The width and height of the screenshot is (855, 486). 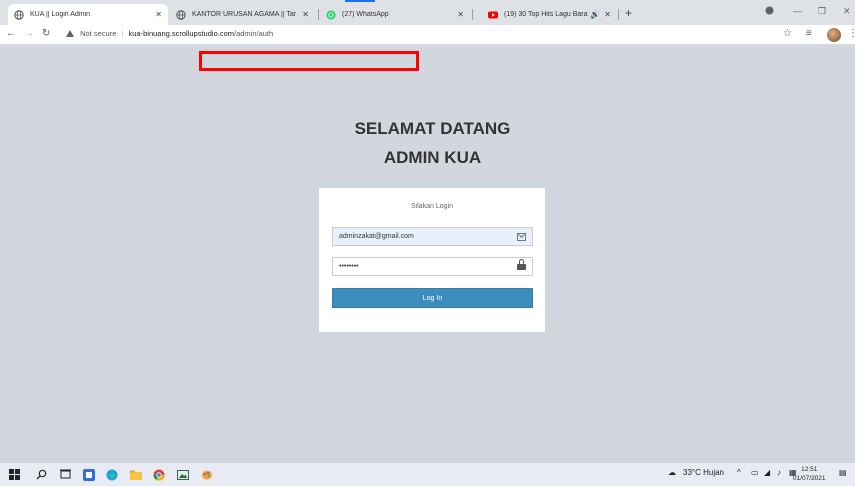 What do you see at coordinates (432, 266) in the screenshot?
I see `password-field: ••••••••` at bounding box center [432, 266].